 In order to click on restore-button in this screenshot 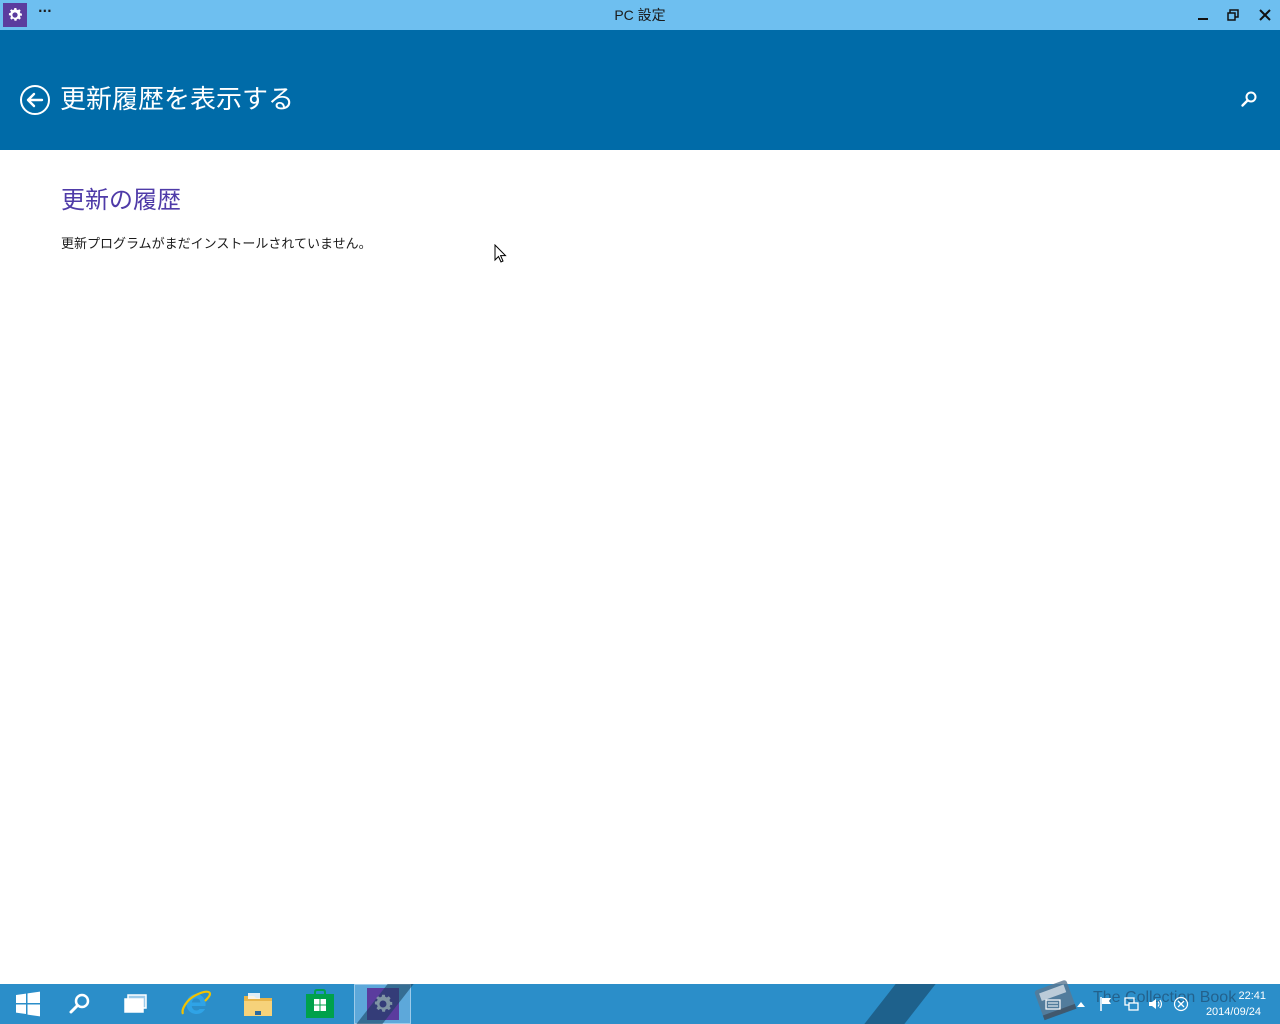, I will do `click(1233, 15)`.